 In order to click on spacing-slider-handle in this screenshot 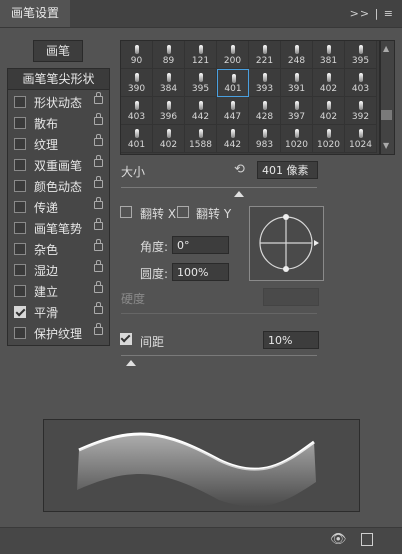, I will do `click(130, 363)`.